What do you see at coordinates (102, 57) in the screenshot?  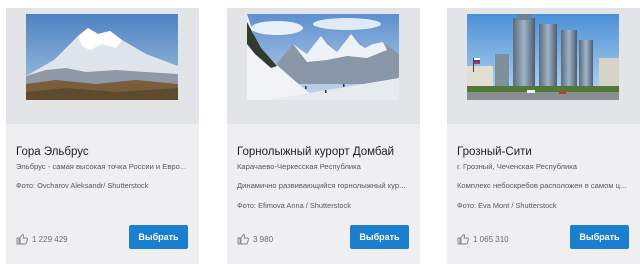 I see `elbrus-photo` at bounding box center [102, 57].